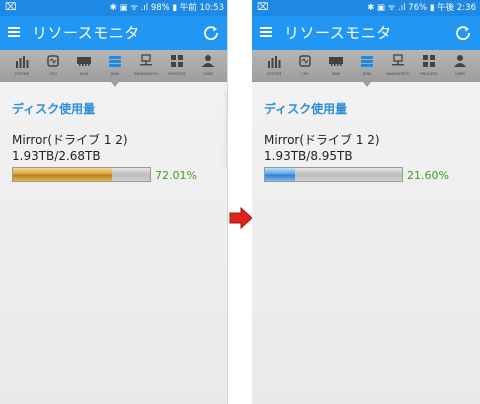 This screenshot has height=404, width=480. What do you see at coordinates (366, 8) in the screenshot?
I see `status-bar: ⌧ ✱ ▣ ᯤ .ıl 76% ▮ 午後 2:36` at bounding box center [366, 8].